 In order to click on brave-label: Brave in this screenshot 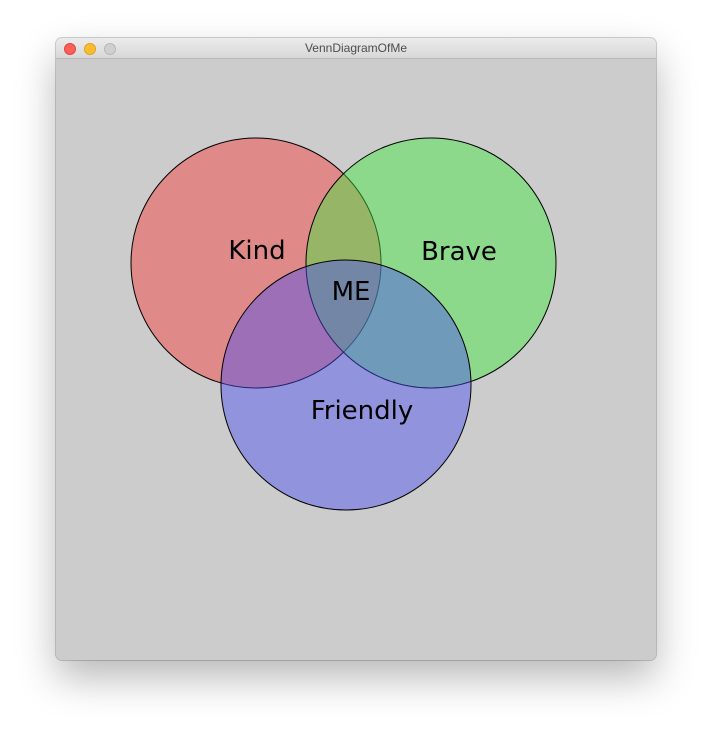, I will do `click(459, 252)`.